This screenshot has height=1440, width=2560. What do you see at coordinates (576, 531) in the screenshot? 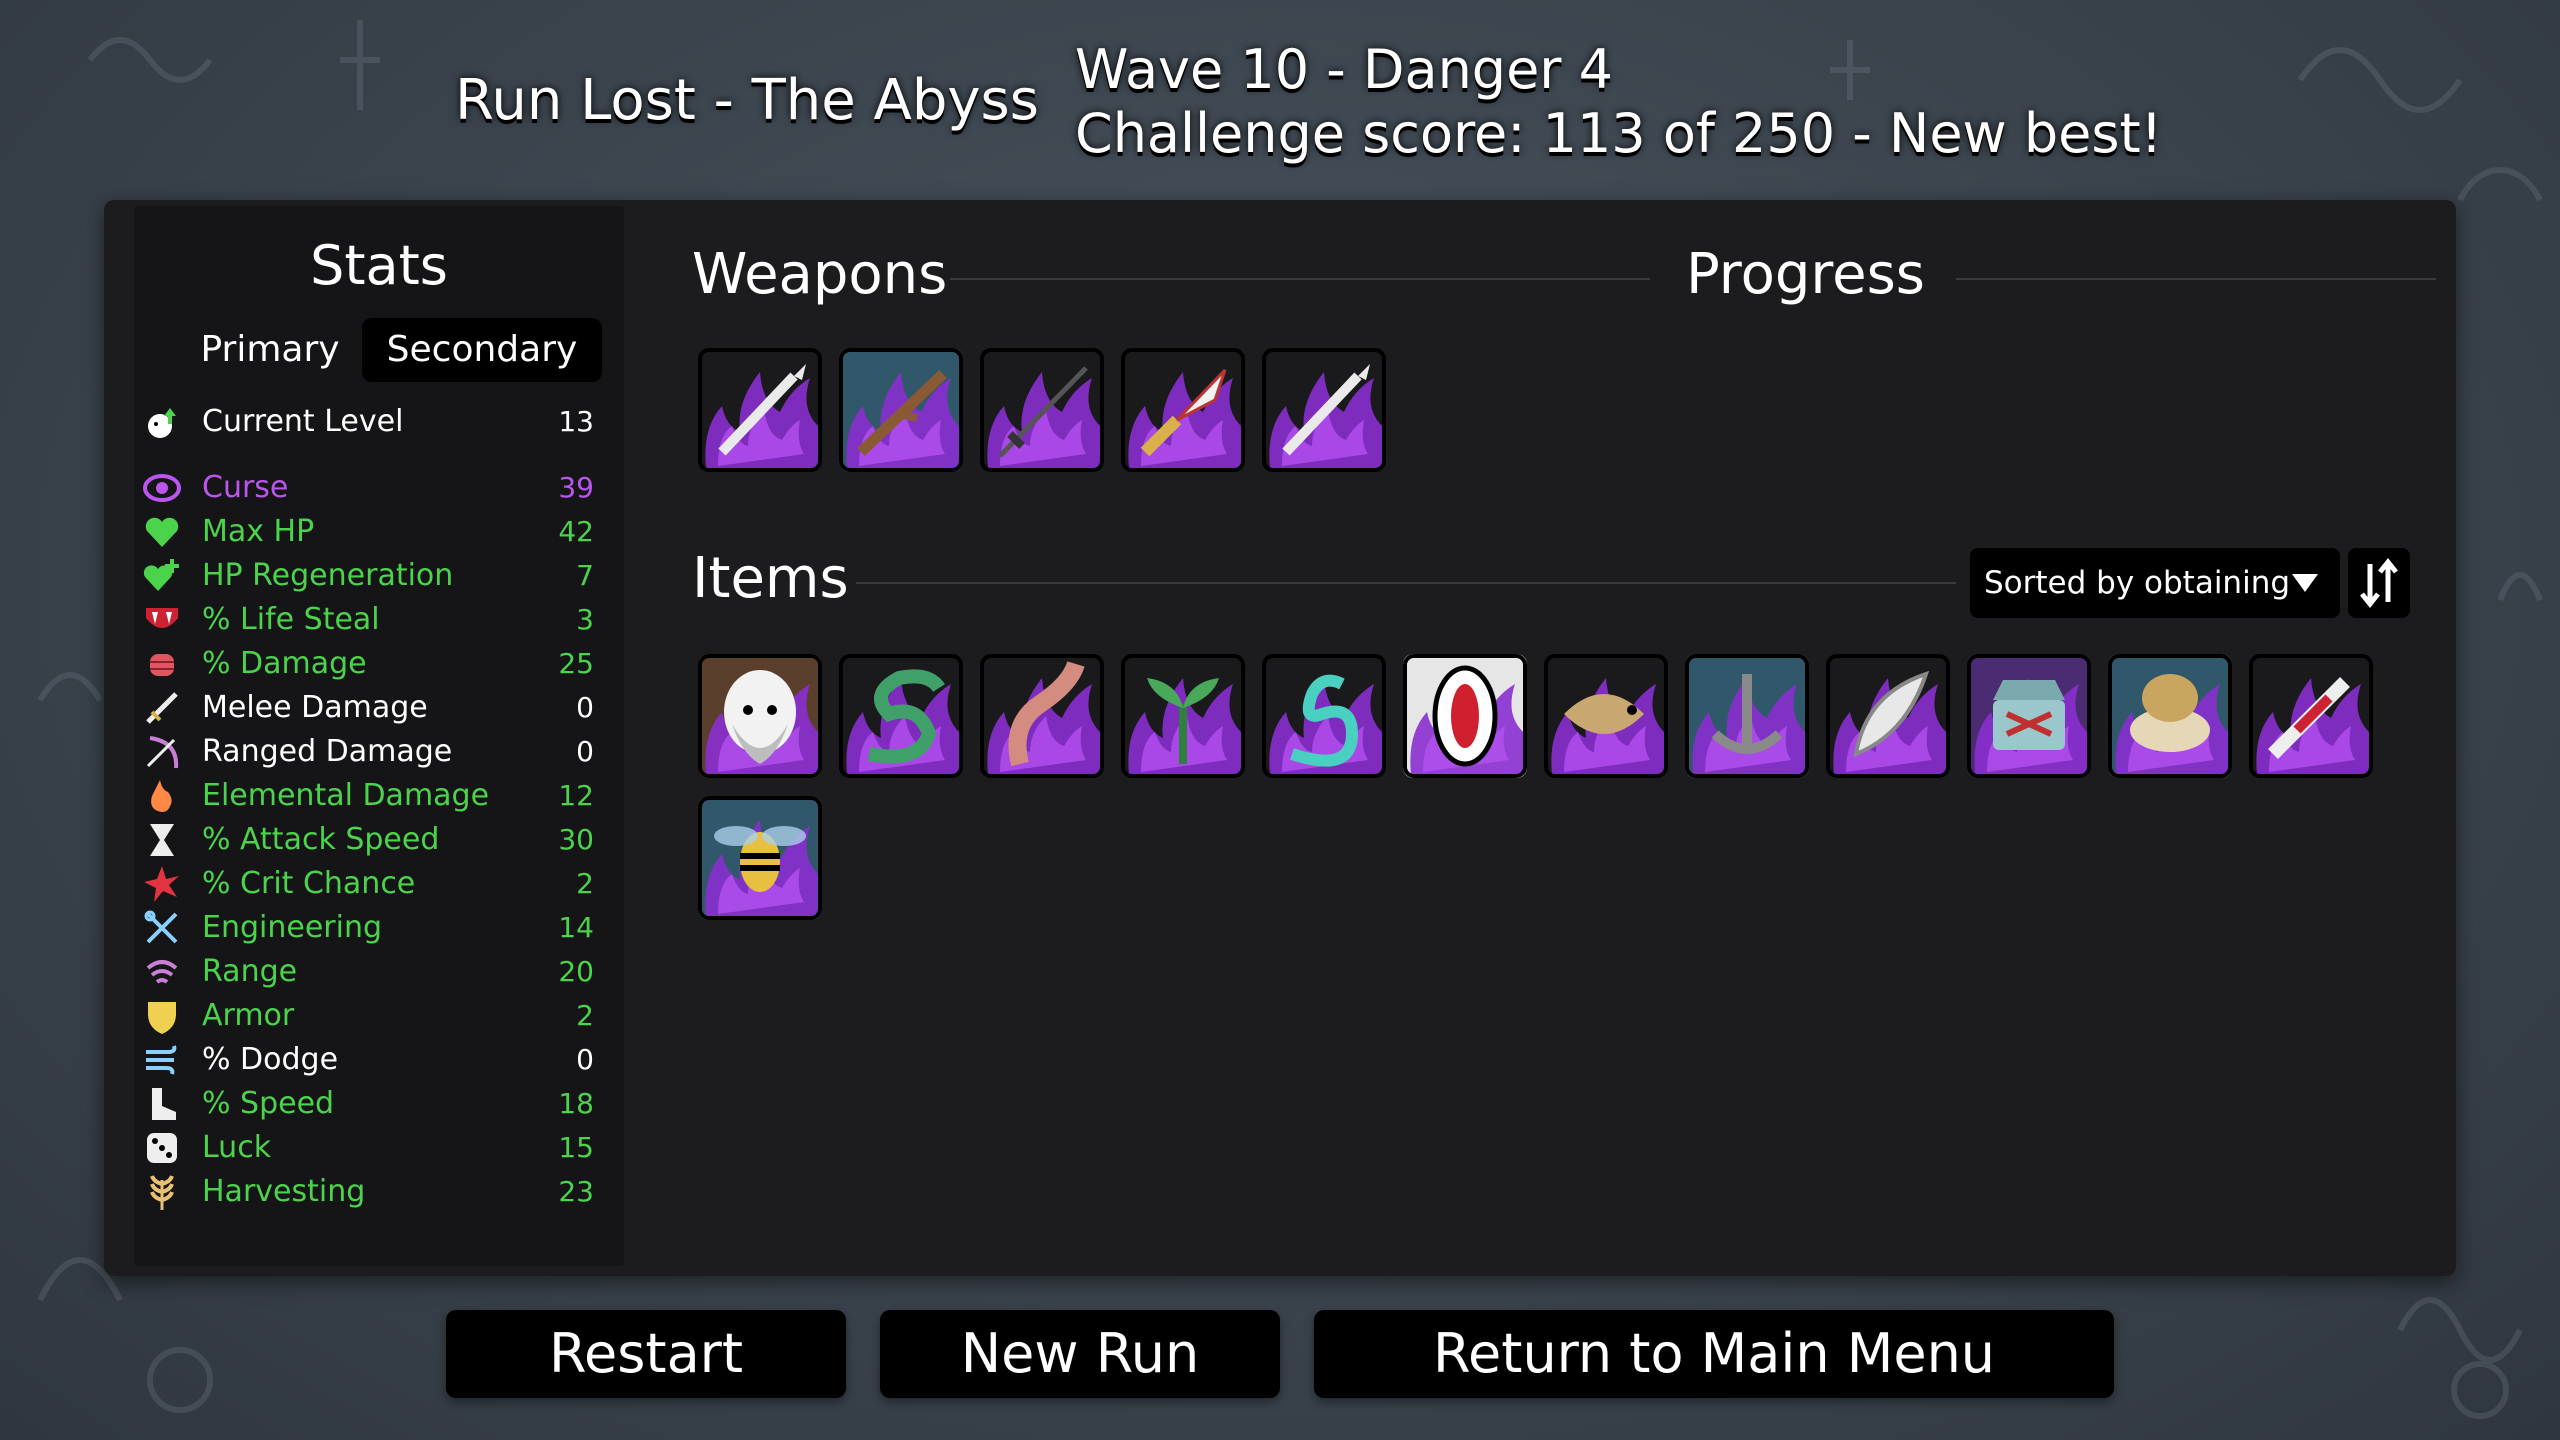
I see `stat-value: 42` at bounding box center [576, 531].